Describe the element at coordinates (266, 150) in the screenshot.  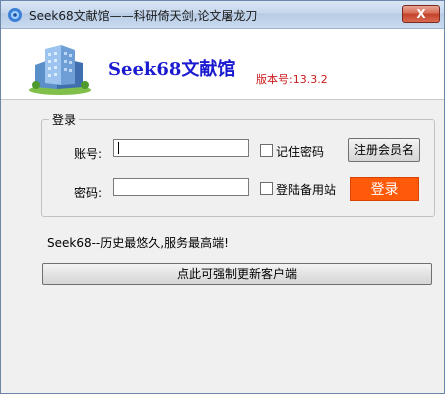
I see `remember-password-checkbox` at that location.